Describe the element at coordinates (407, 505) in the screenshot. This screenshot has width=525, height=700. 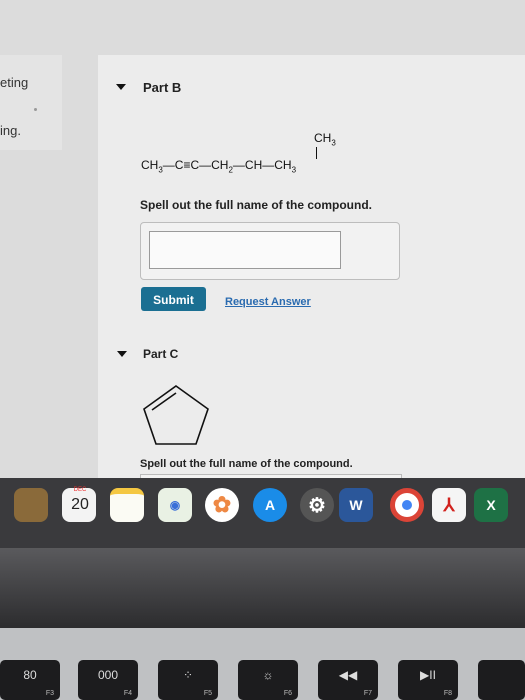
I see `chrome-app-icon` at that location.